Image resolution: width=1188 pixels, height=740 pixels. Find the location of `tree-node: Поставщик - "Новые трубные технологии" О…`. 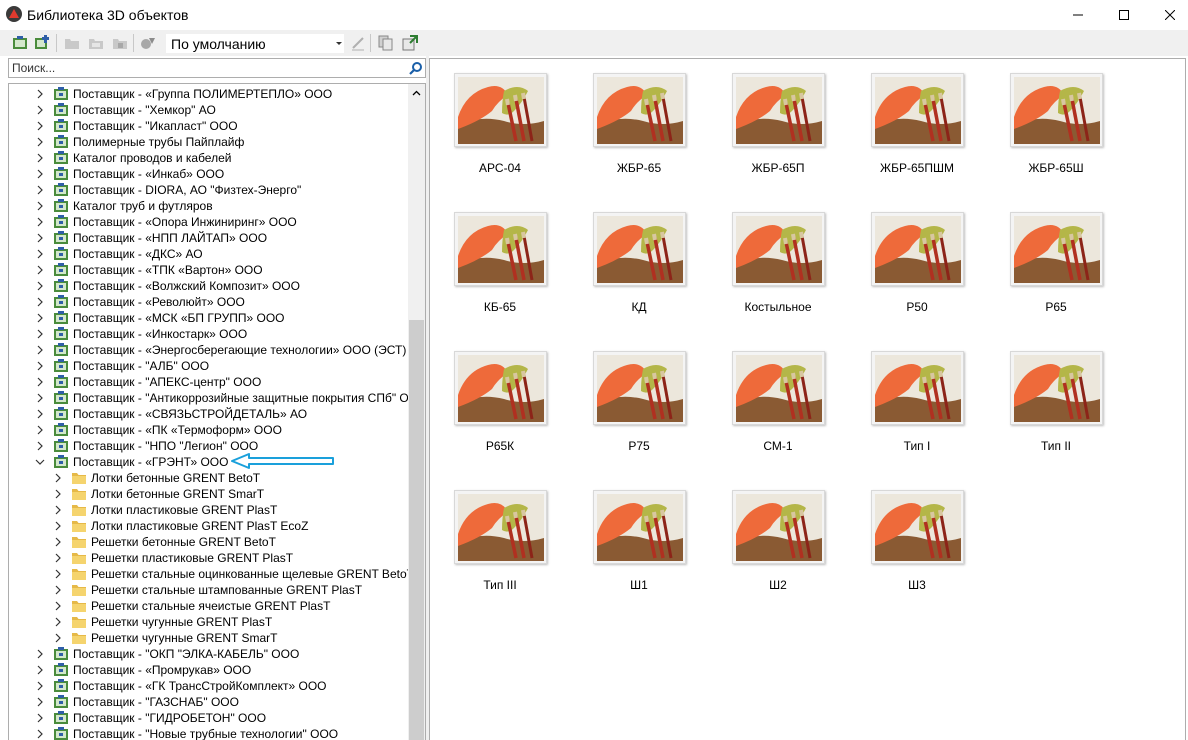

tree-node: Поставщик - "Новые трубные технологии" О… is located at coordinates (209, 733).